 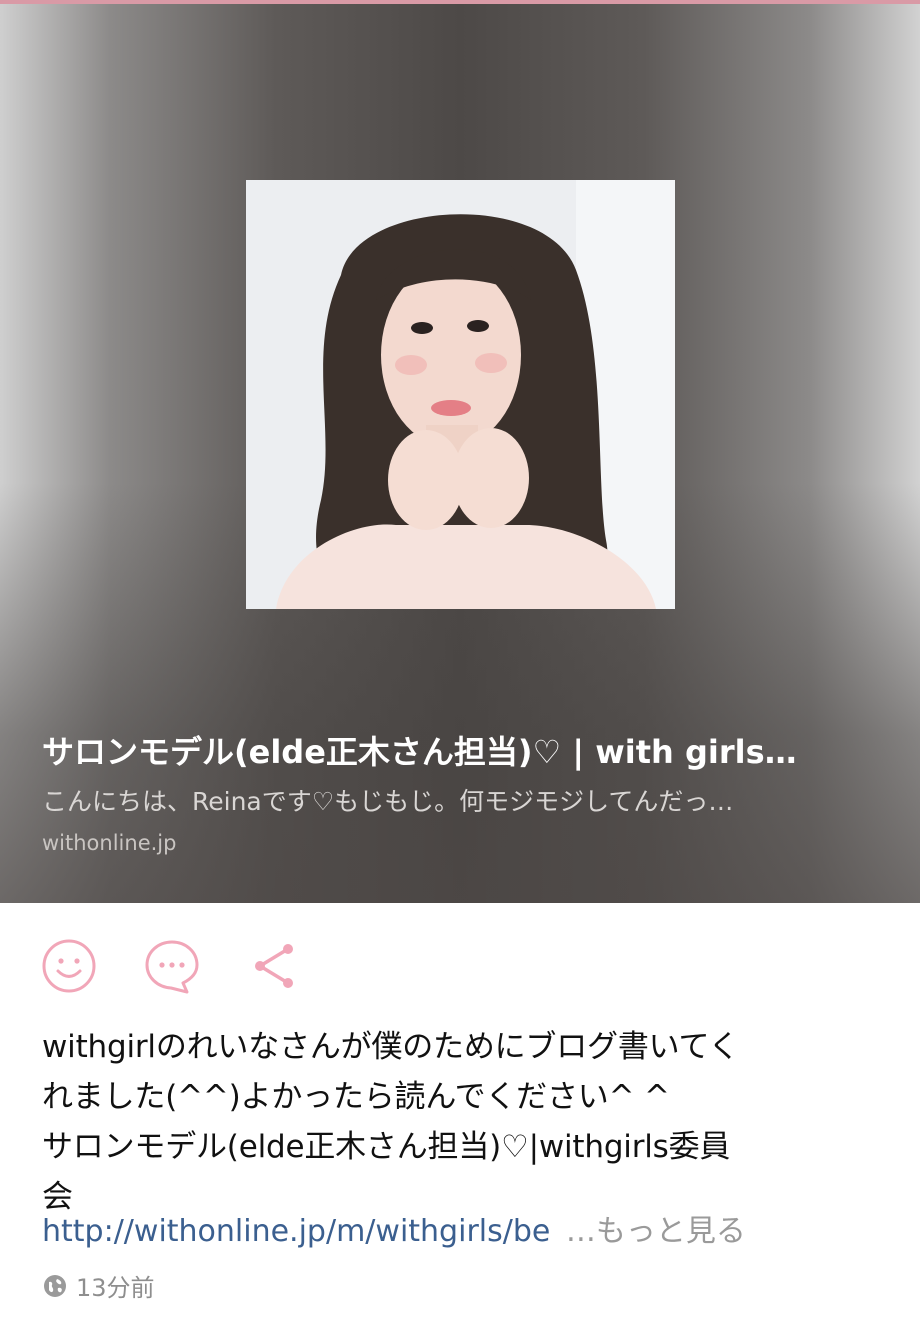 I want to click on comment-icon, so click(x=172, y=966).